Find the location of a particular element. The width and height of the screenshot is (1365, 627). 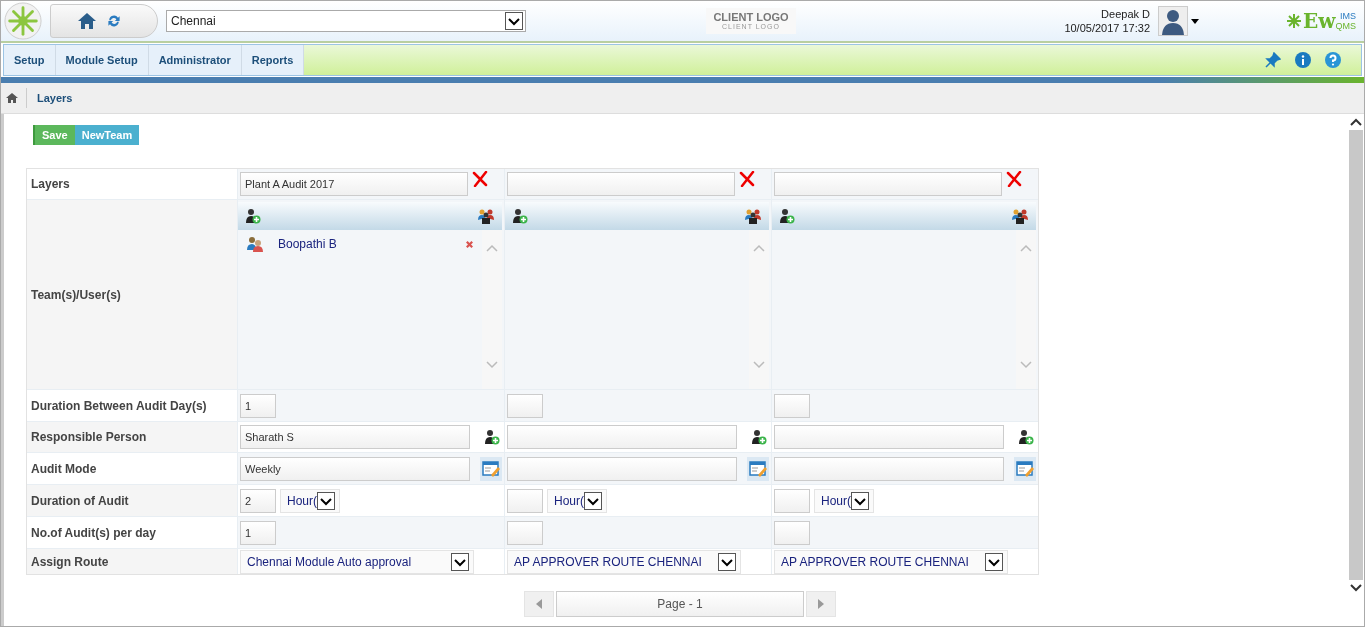

row-label: Duration Between Audit Day(s) is located at coordinates (132, 405).